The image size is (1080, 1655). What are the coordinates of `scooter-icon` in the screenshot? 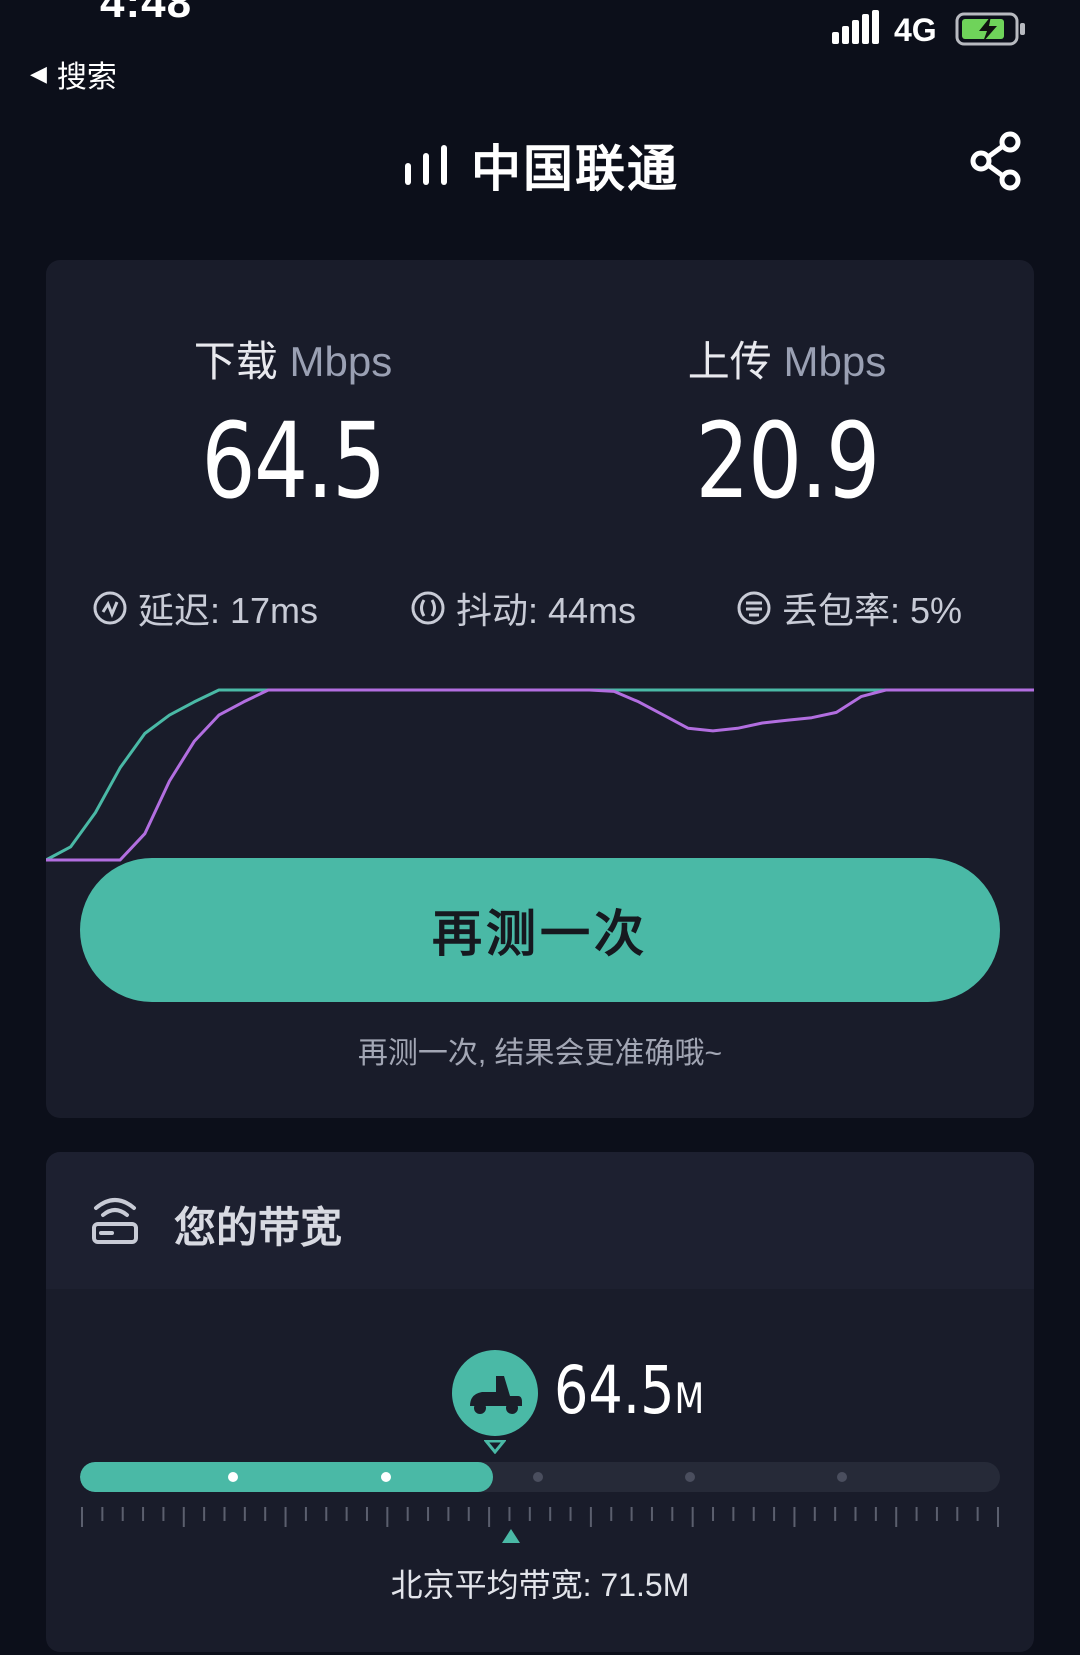 It's located at (496, 1395).